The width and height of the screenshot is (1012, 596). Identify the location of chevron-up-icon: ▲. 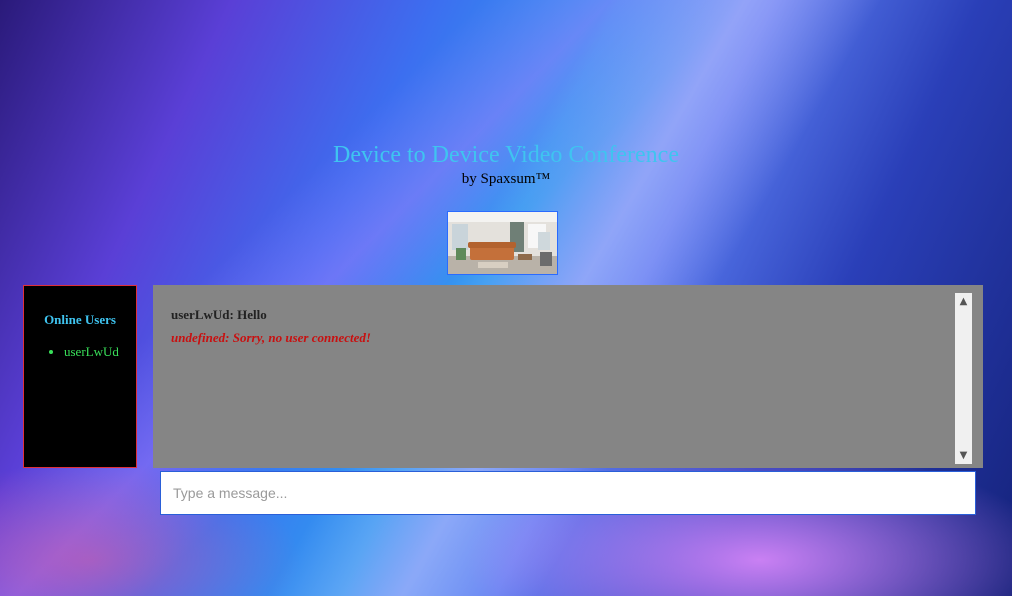
(963, 301).